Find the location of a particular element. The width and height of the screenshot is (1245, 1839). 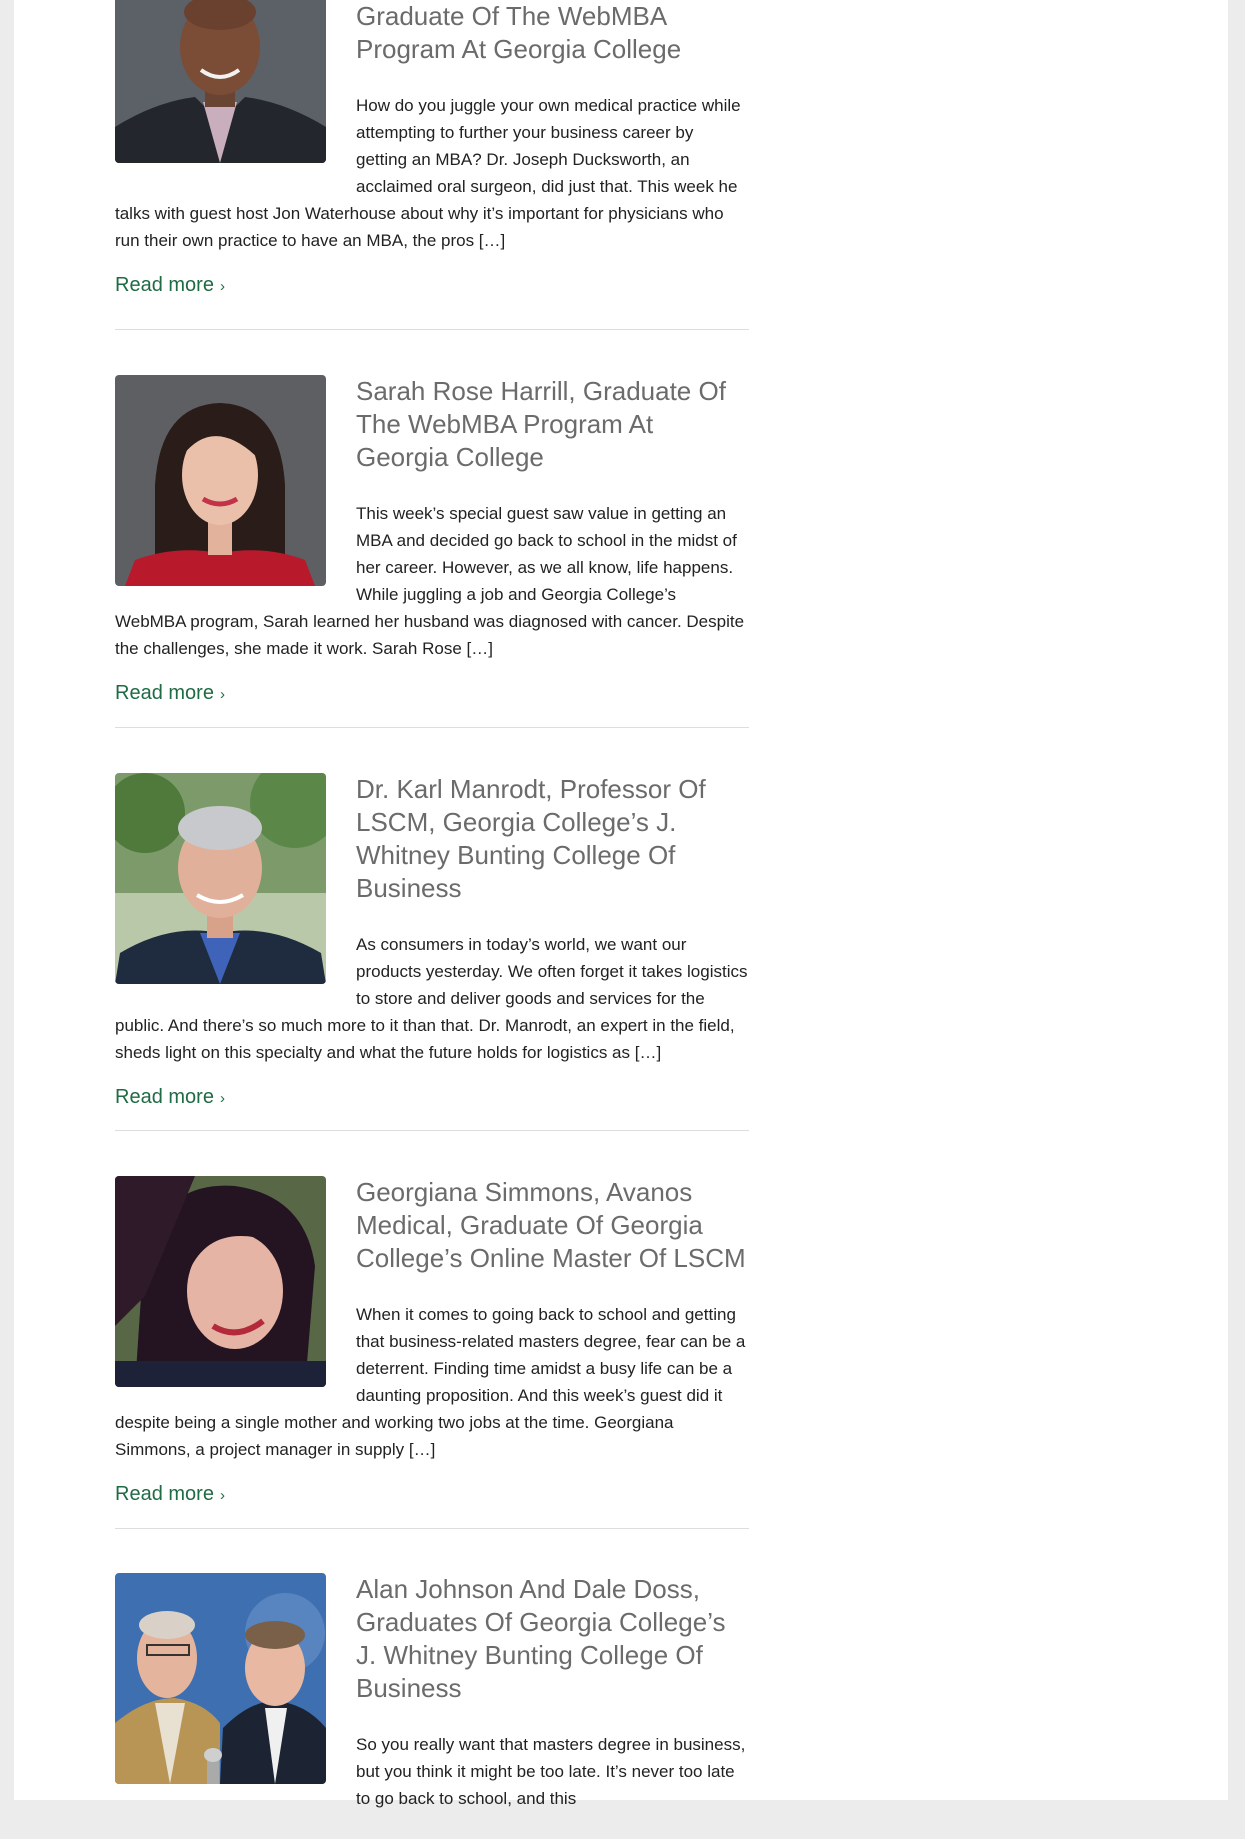

portrait-two-men-icon is located at coordinates (220, 1678).